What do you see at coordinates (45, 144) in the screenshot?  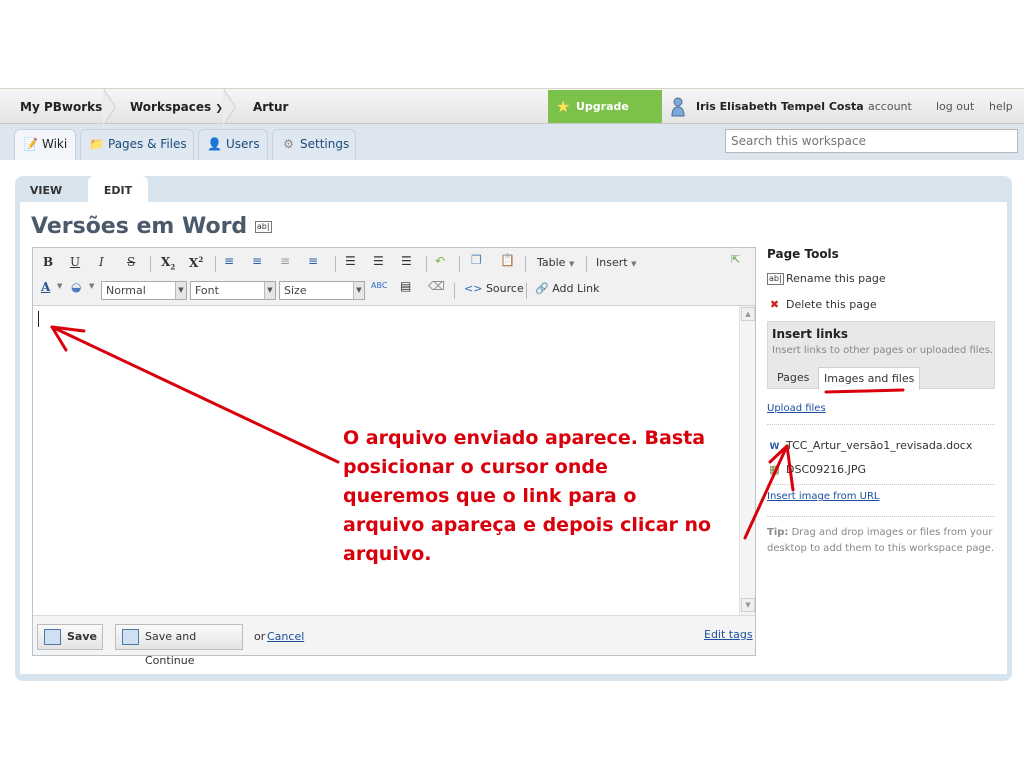 I see `tab-wiki: 📝 Wiki` at bounding box center [45, 144].